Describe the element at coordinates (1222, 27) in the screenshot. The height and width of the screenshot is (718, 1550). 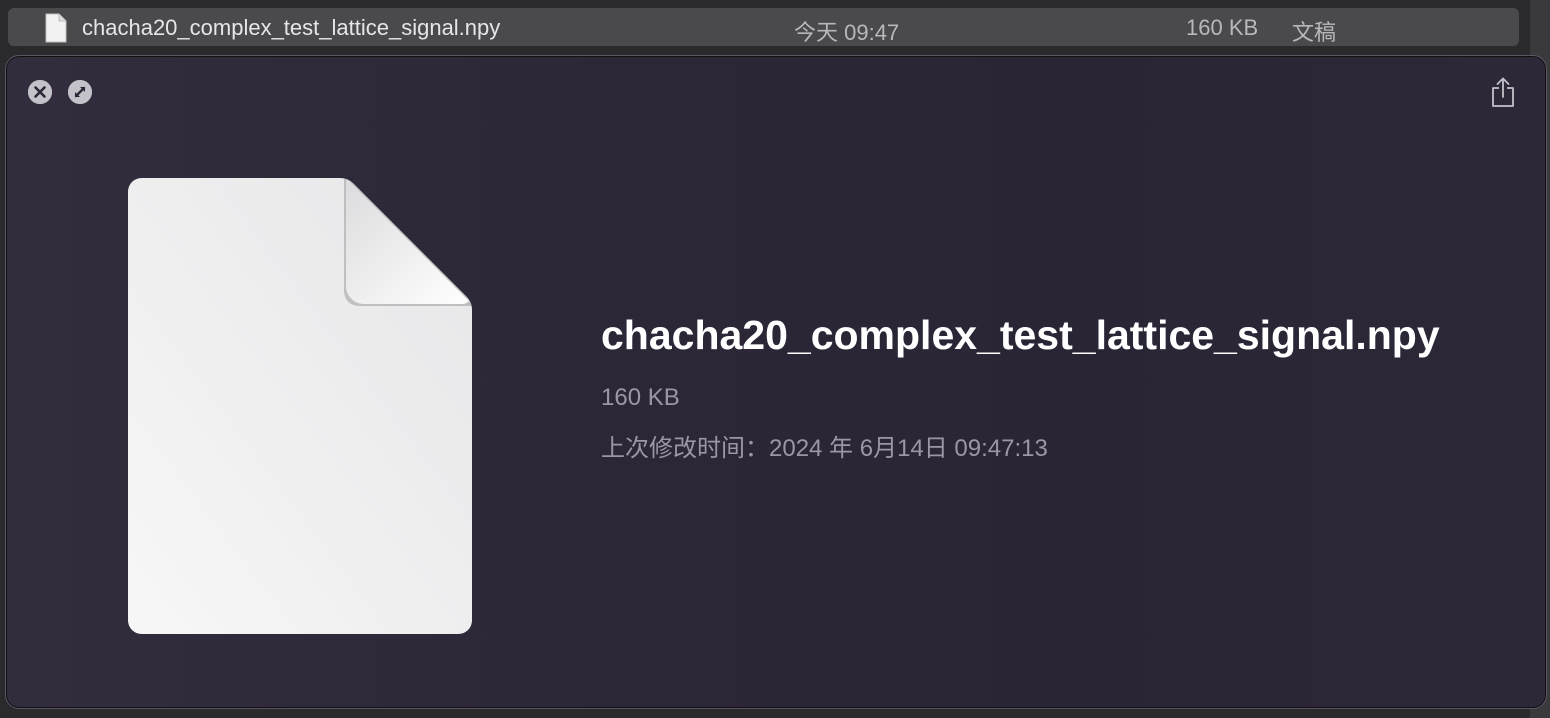
I see `file-size: 160 KB` at that location.